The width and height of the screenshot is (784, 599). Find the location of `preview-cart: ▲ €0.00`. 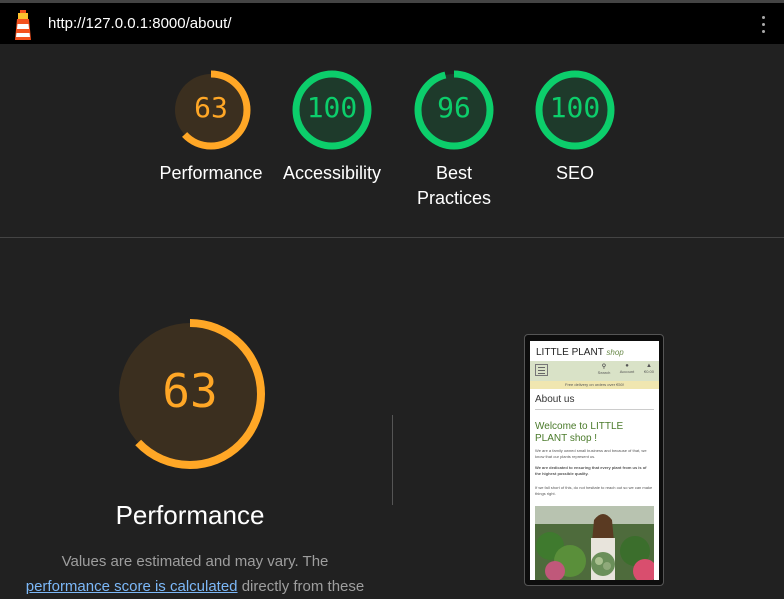

preview-cart: ▲ €0.00 is located at coordinates (648, 368).